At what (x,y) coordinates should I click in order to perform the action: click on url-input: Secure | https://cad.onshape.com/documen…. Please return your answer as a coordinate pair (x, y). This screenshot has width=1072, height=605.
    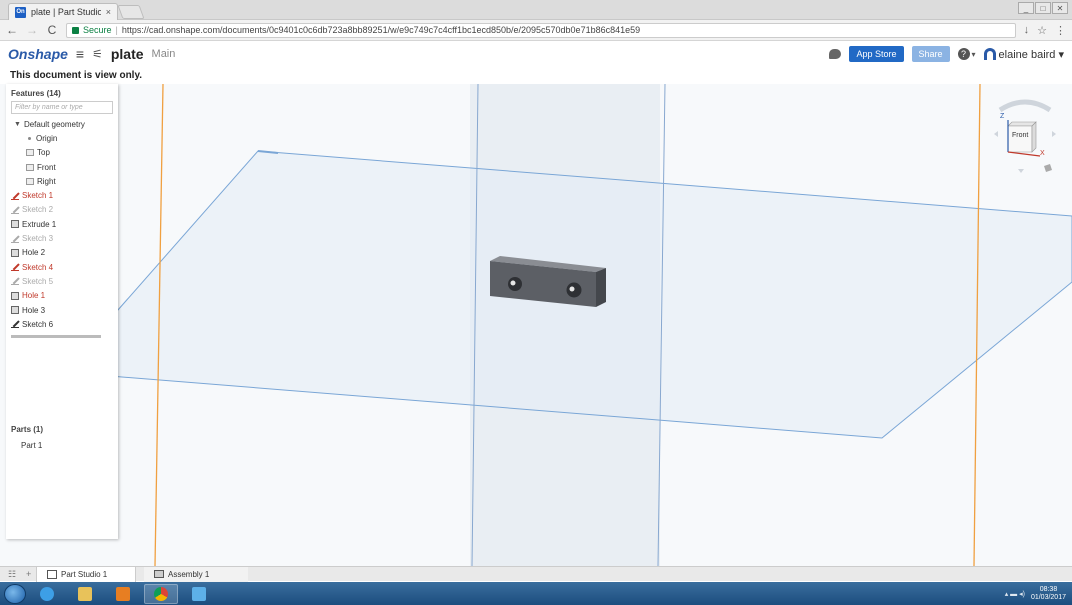
    Looking at the image, I should click on (541, 30).